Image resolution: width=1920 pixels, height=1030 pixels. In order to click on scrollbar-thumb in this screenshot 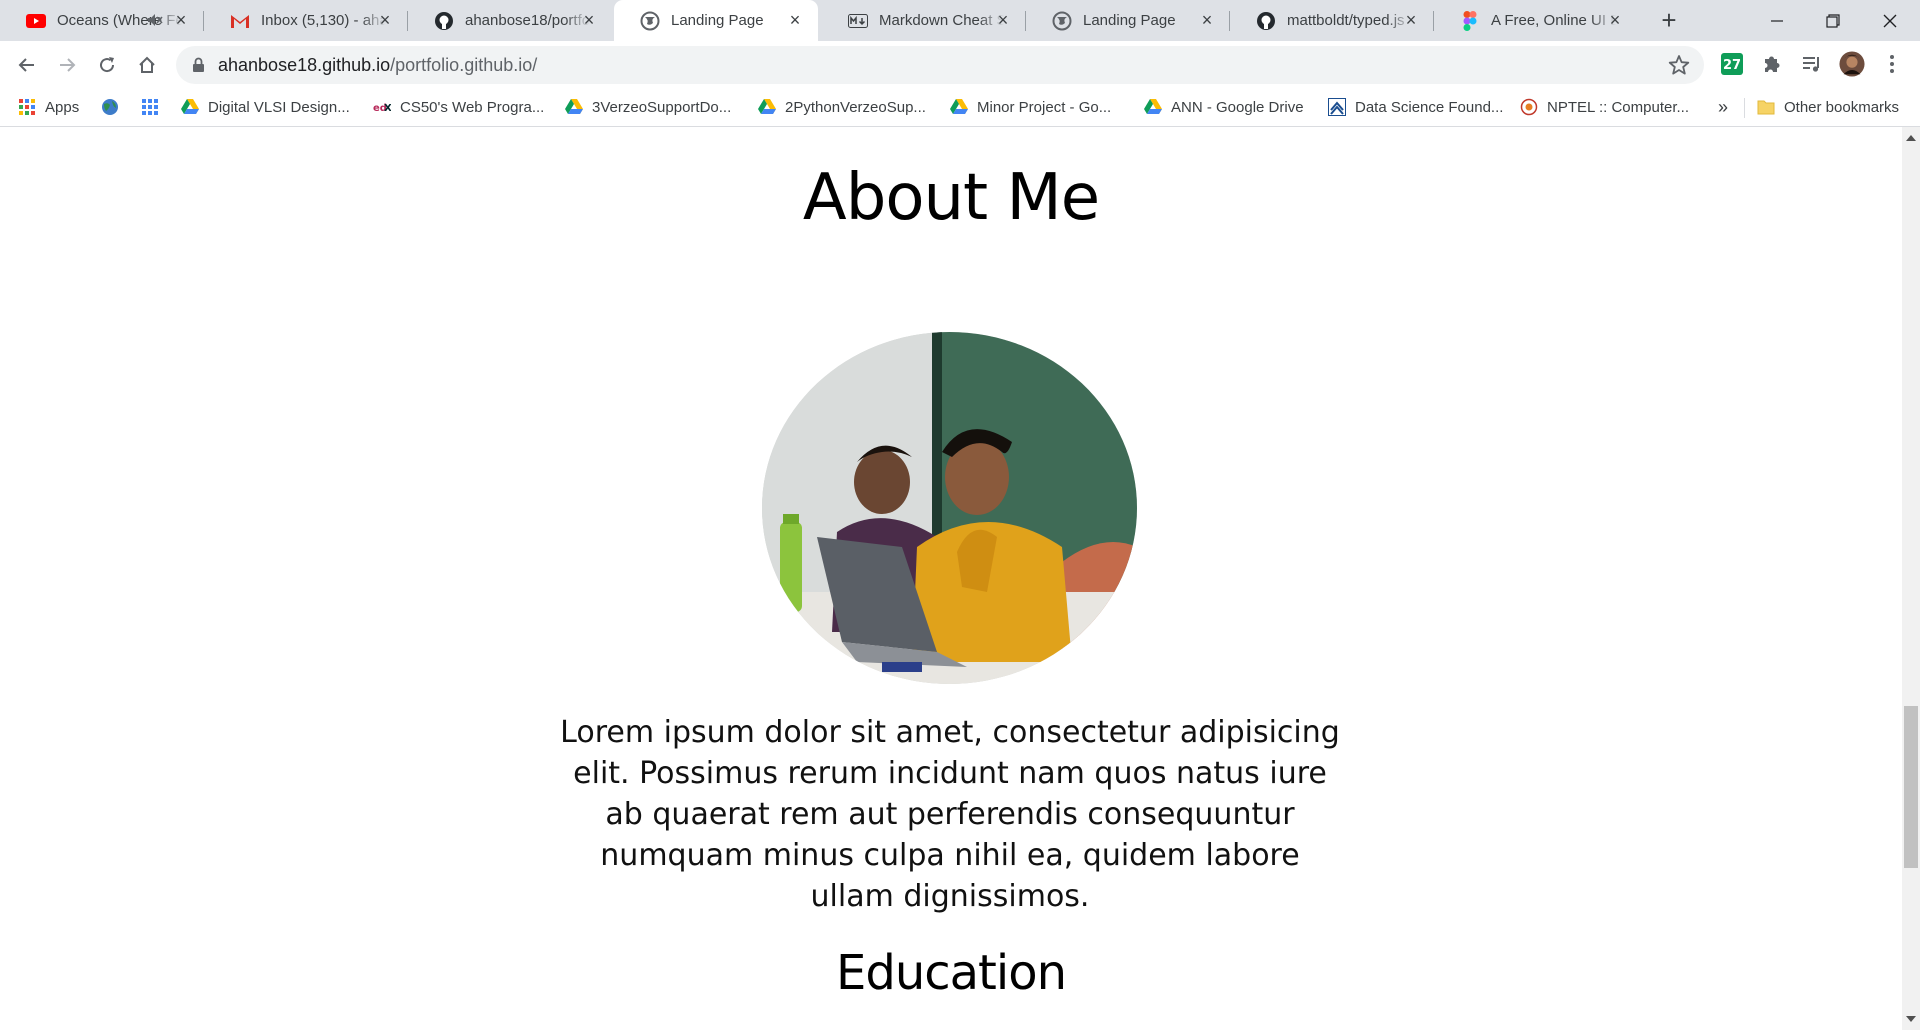, I will do `click(1911, 787)`.